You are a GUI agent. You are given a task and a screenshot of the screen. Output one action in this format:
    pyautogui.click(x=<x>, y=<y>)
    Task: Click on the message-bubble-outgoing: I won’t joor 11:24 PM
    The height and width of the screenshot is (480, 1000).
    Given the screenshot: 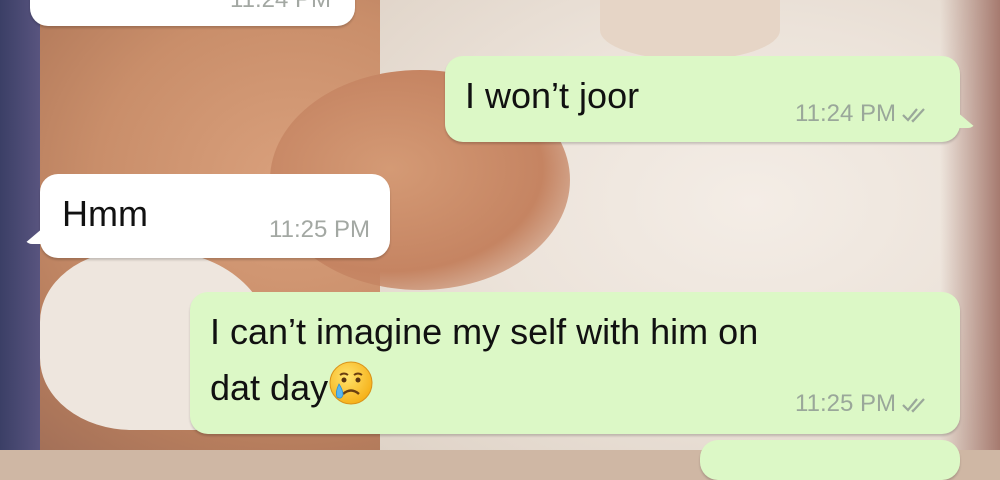 What is the action you would take?
    pyautogui.click(x=710, y=99)
    